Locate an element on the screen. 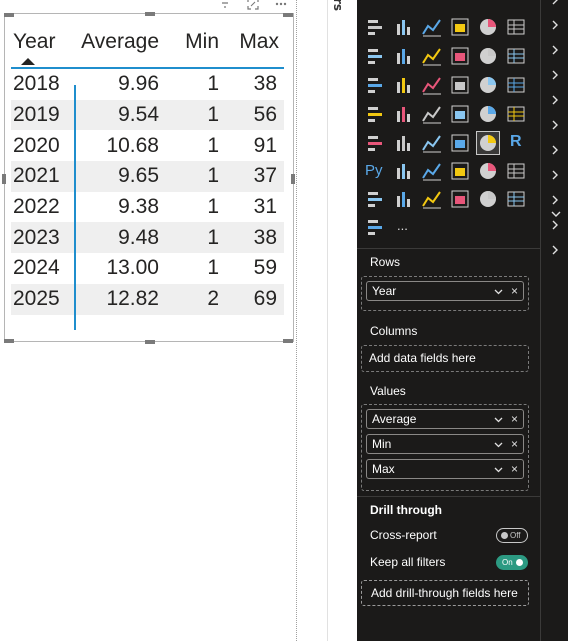 The image size is (568, 641). python-visual-icon: Py is located at coordinates (376, 171).